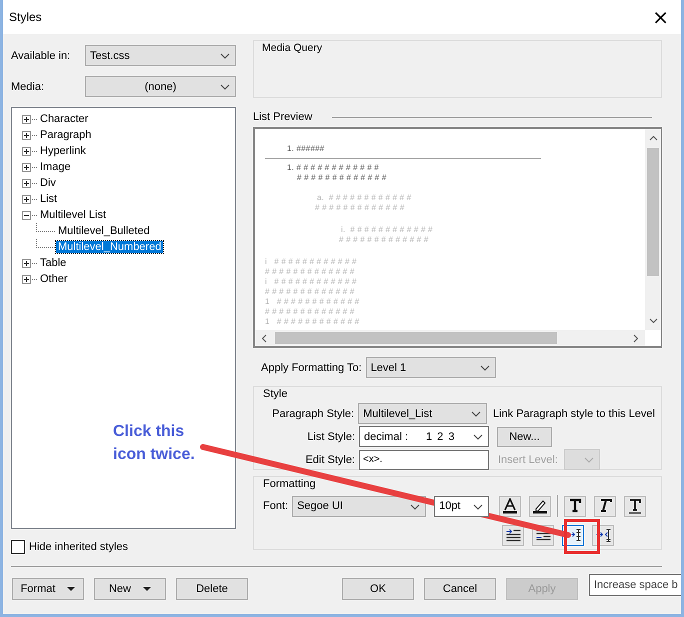 The height and width of the screenshot is (617, 684). Describe the element at coordinates (386, 230) in the screenshot. I see `preview-text: i. # # # # # # # # # # # #` at that location.